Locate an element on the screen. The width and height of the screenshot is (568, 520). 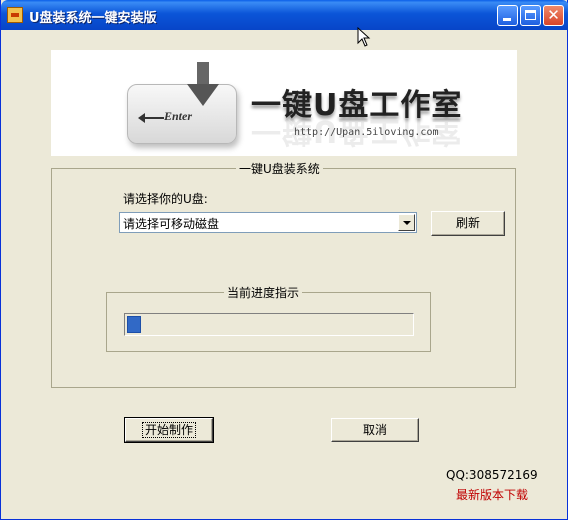
refresh-button: 刷新 is located at coordinates (468, 223).